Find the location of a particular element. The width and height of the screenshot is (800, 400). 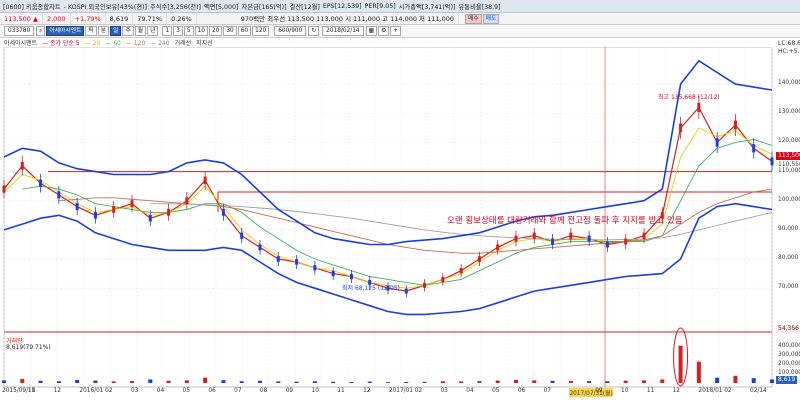

price-axis-label: 100,000 is located at coordinates (789, 199).